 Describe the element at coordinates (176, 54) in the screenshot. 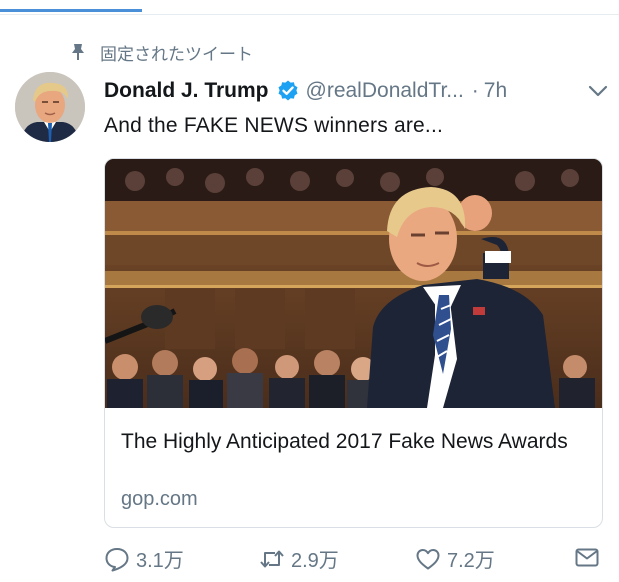

I see `pinned-label: 固定されたツイート` at that location.